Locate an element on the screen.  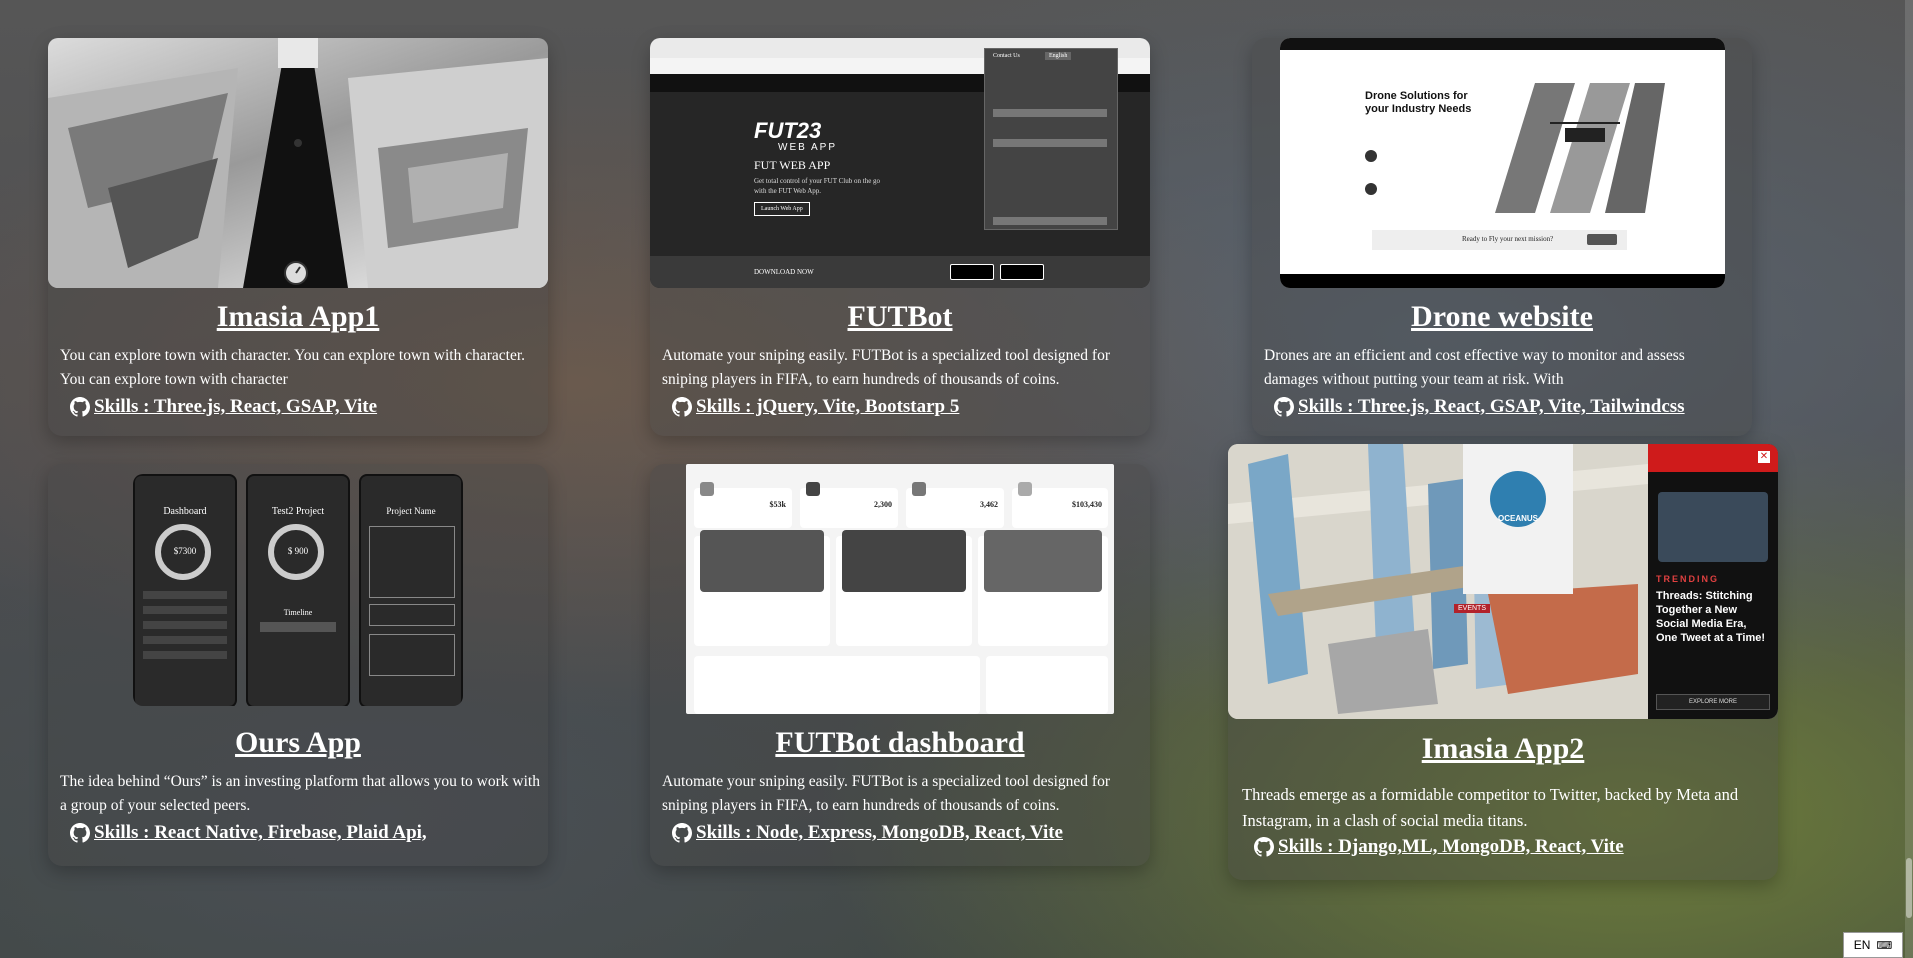
fut-brand: FUT23 is located at coordinates (788, 130).